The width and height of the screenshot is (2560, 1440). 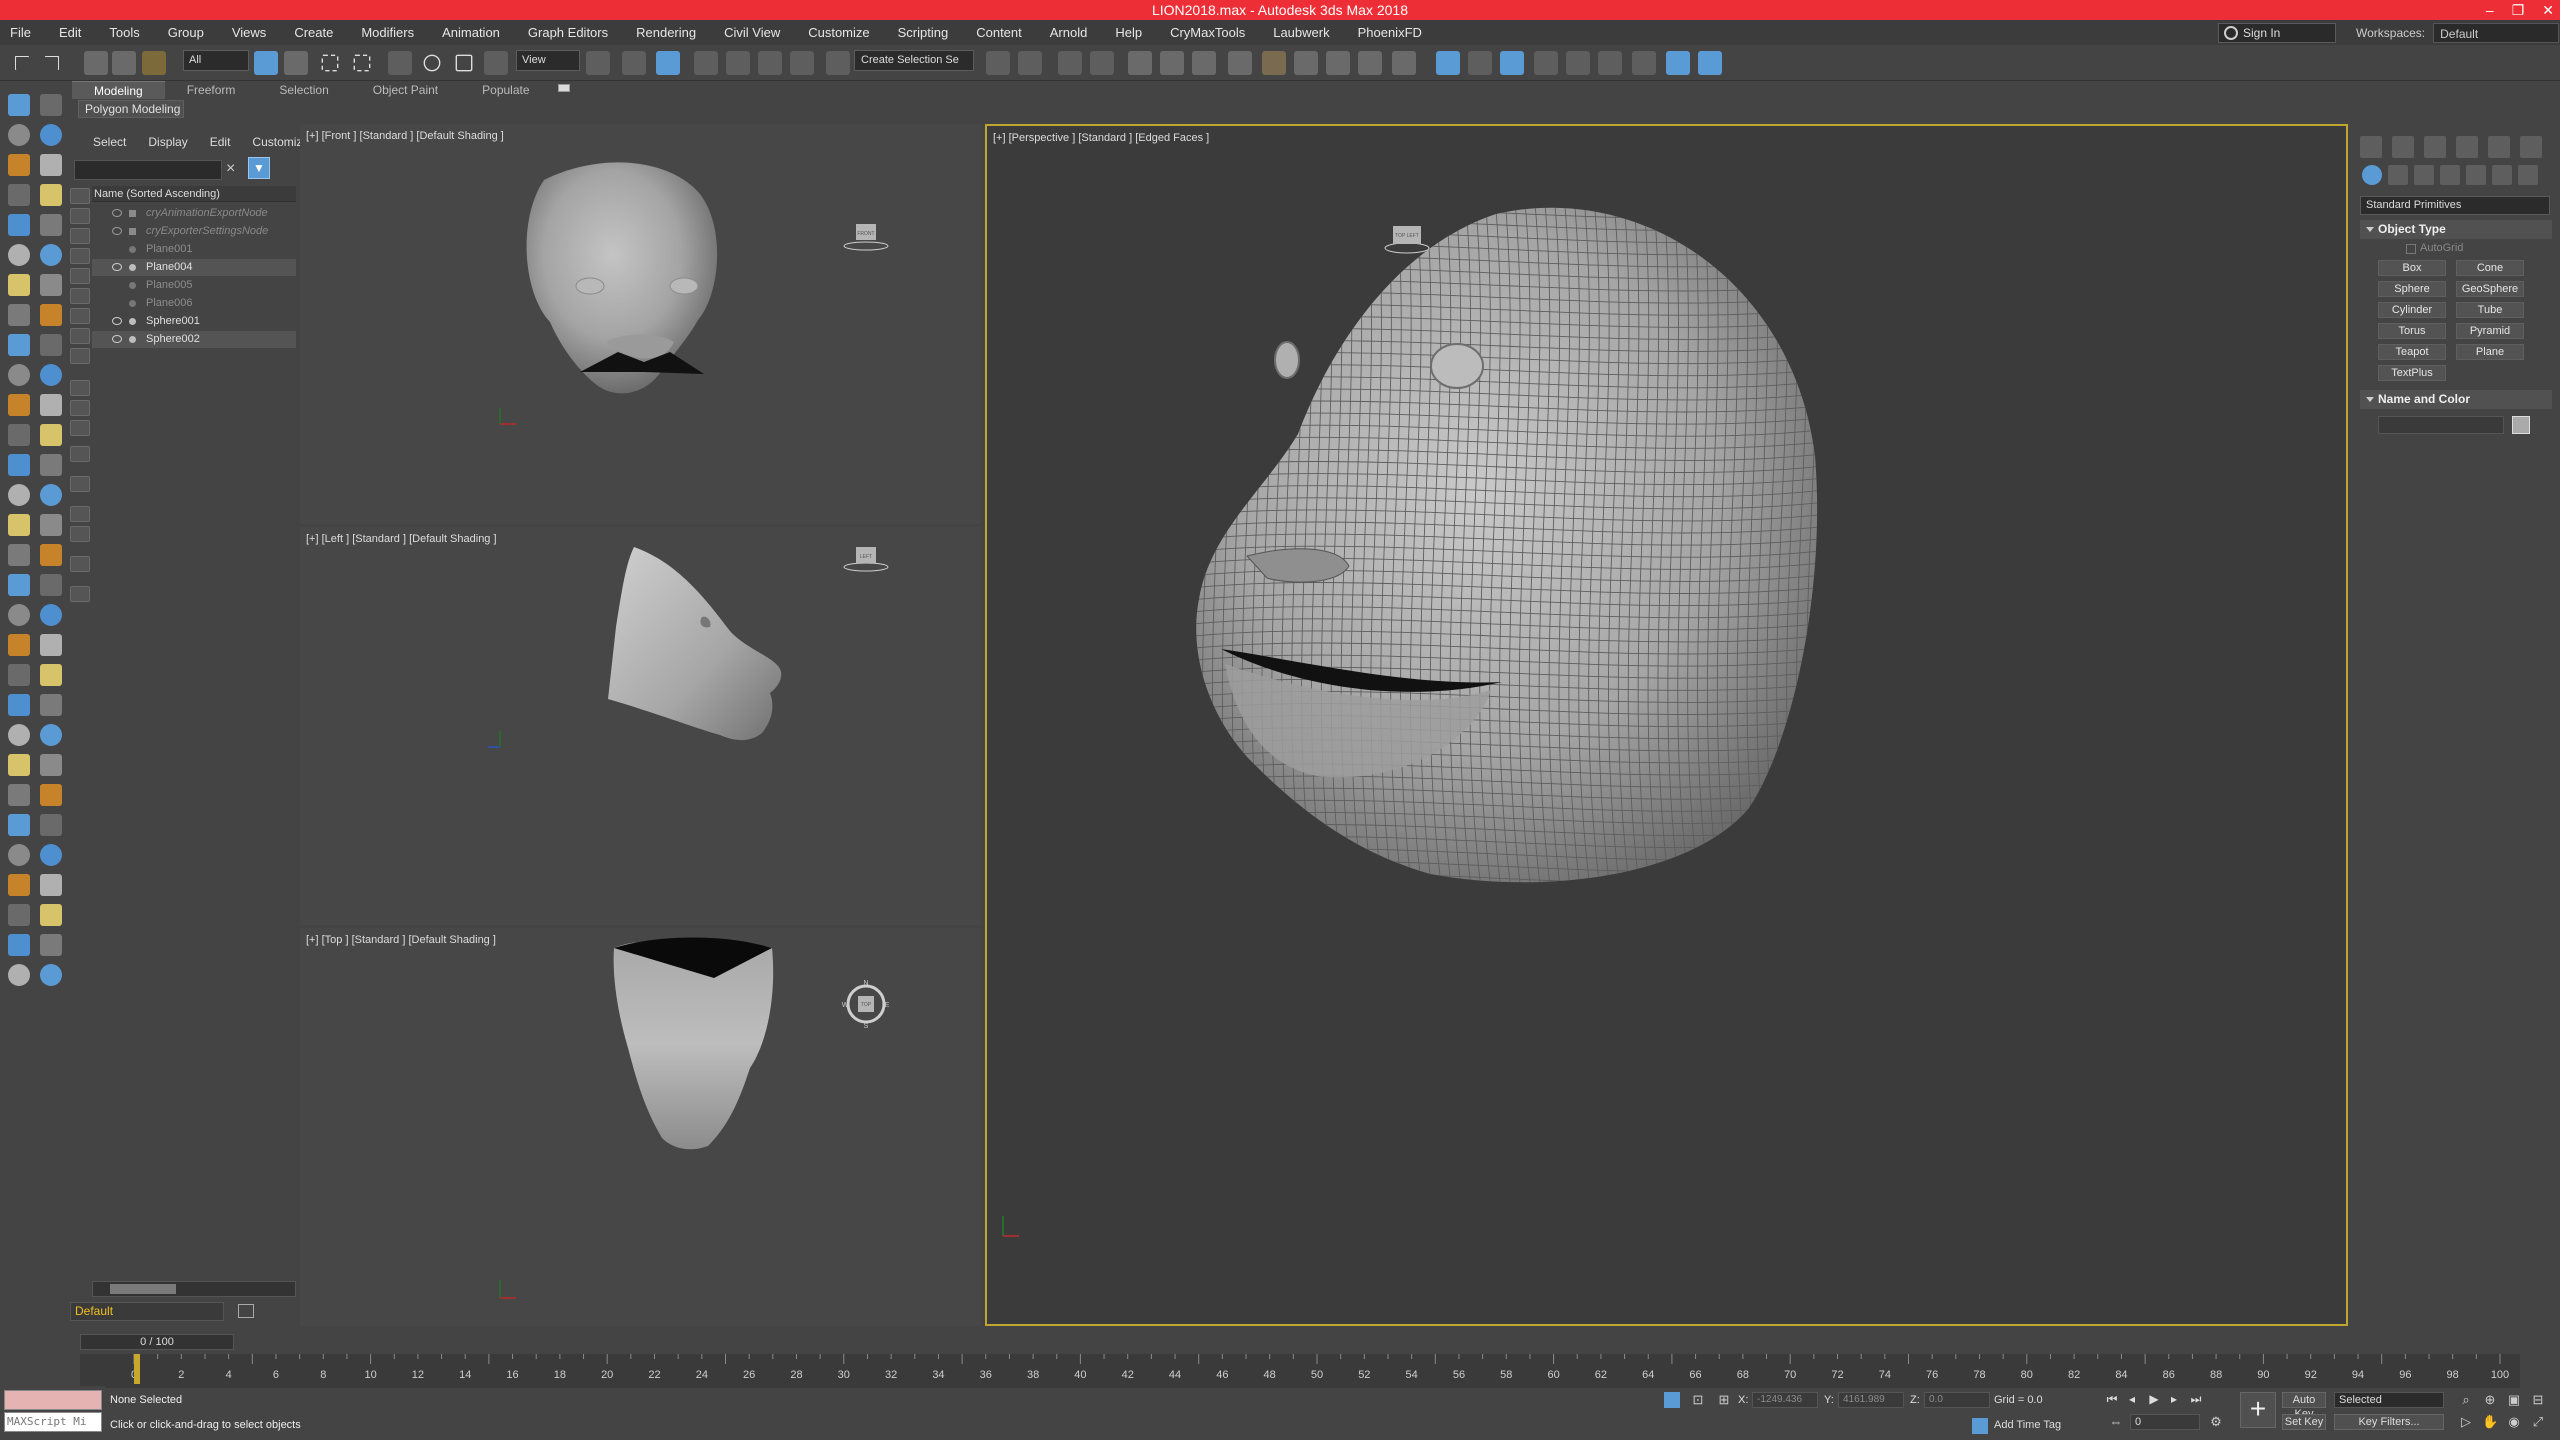 I want to click on maximize-viewport-icon: ⤢, so click(x=2538, y=1422).